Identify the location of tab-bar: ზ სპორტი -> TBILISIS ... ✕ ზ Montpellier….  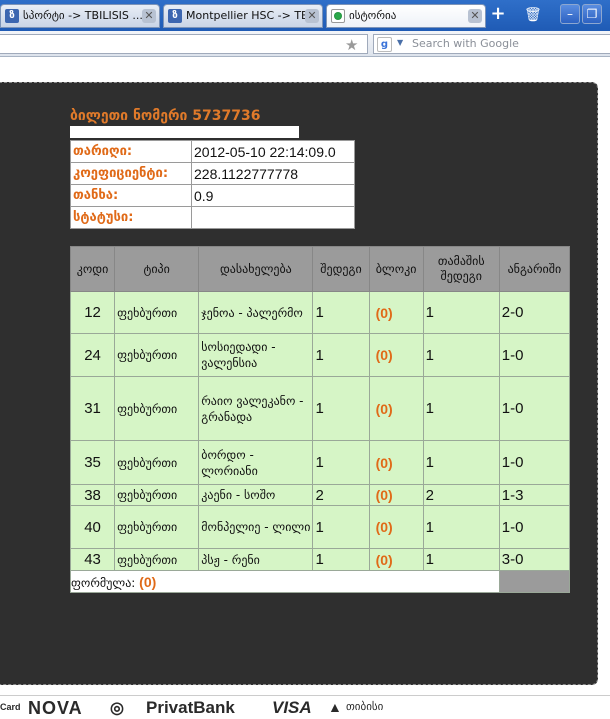
(305, 15).